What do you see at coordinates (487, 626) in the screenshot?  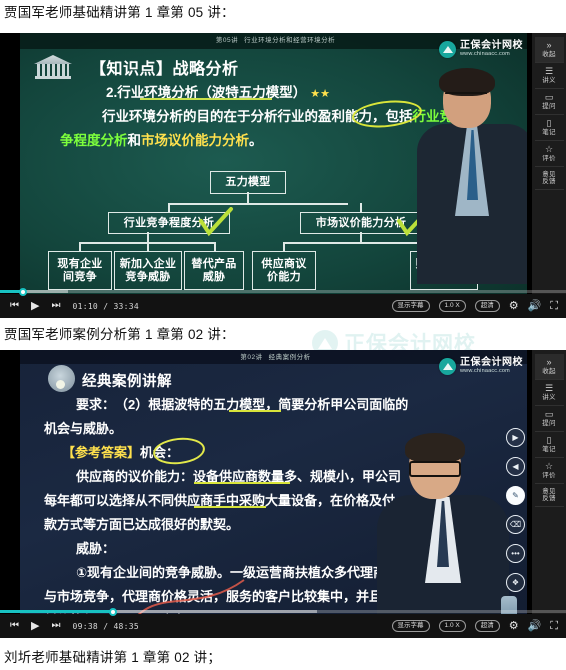 I see `player2-quality-selector: 超清` at bounding box center [487, 626].